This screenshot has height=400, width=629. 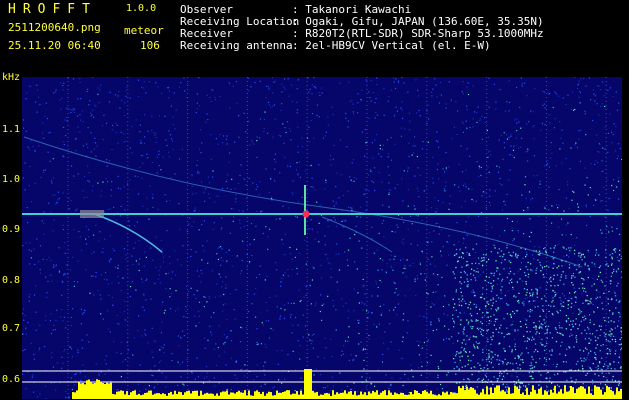 What do you see at coordinates (144, 30) in the screenshot?
I see `meteor-label: meteor` at bounding box center [144, 30].